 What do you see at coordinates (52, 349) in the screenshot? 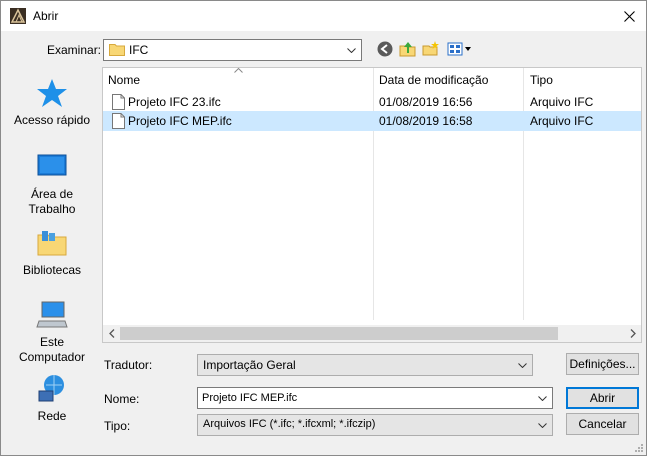
I see `place-label: Este Computador` at bounding box center [52, 349].